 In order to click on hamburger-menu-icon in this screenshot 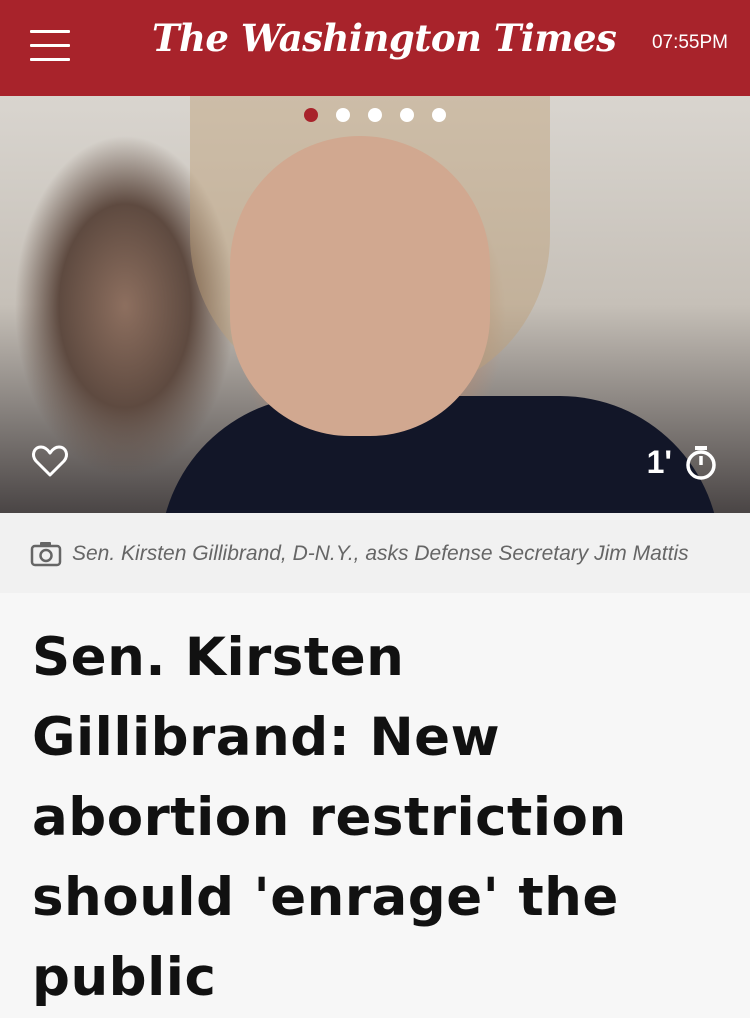, I will do `click(50, 46)`.